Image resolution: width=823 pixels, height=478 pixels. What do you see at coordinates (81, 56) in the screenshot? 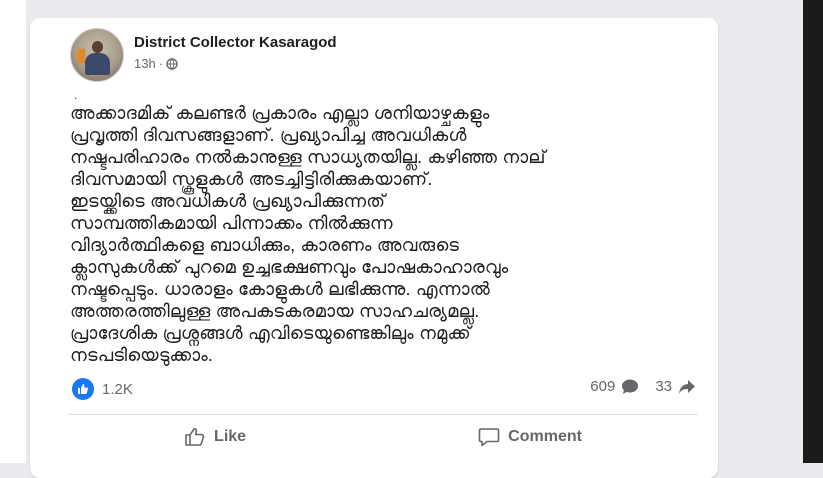
I see `avatar-flag` at bounding box center [81, 56].